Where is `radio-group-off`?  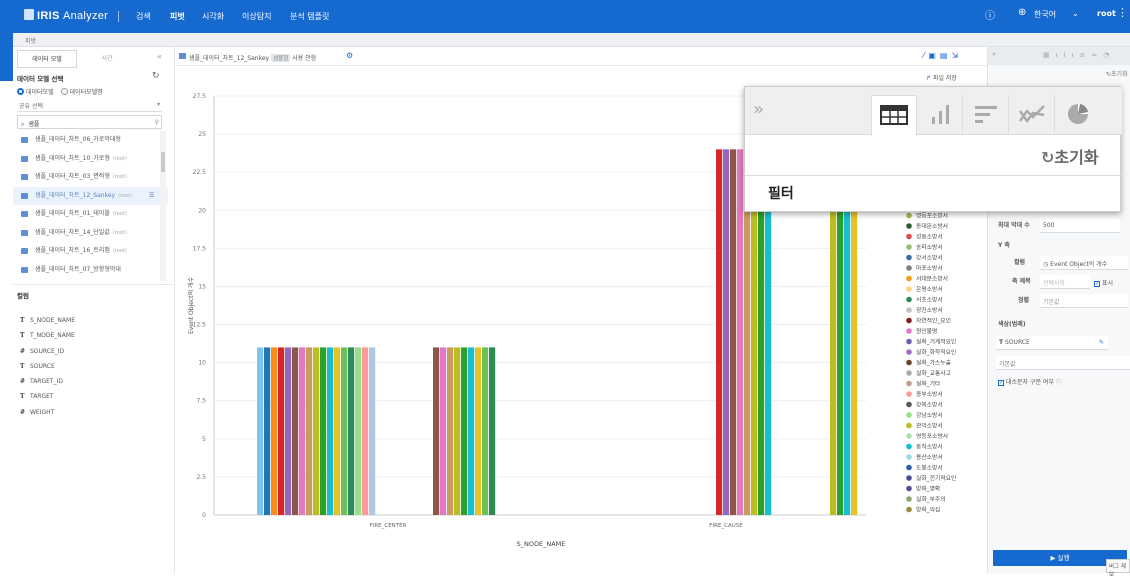 radio-group-off is located at coordinates (64, 91).